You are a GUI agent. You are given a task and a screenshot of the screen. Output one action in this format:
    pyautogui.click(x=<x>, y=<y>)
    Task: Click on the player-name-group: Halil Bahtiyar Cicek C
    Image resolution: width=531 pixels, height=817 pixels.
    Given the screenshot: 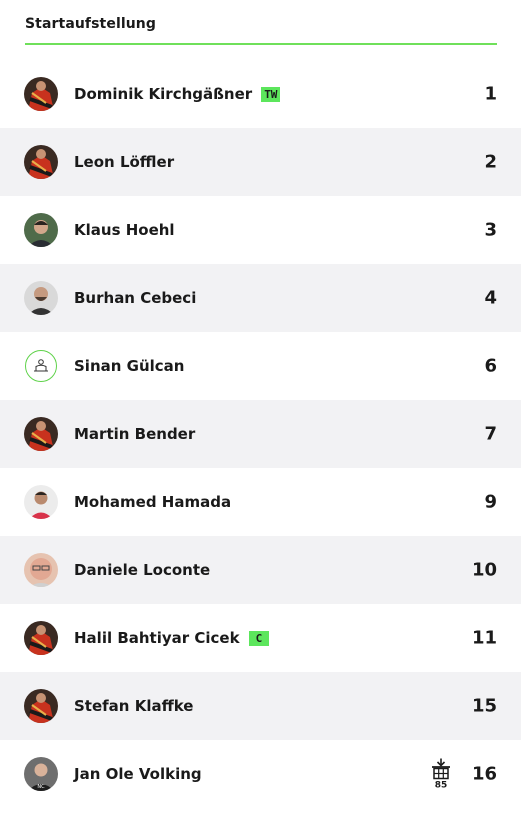 What is the action you would take?
    pyautogui.click(x=172, y=638)
    